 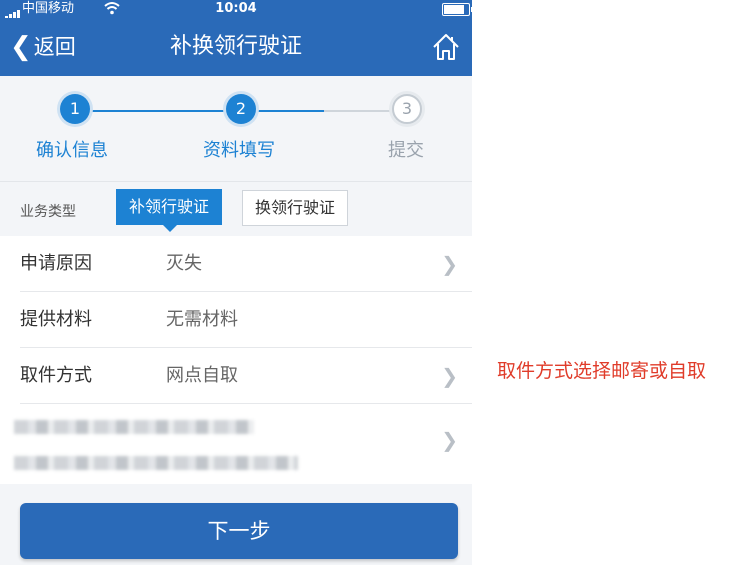 I want to click on status-time: 10:04, so click(x=236, y=8).